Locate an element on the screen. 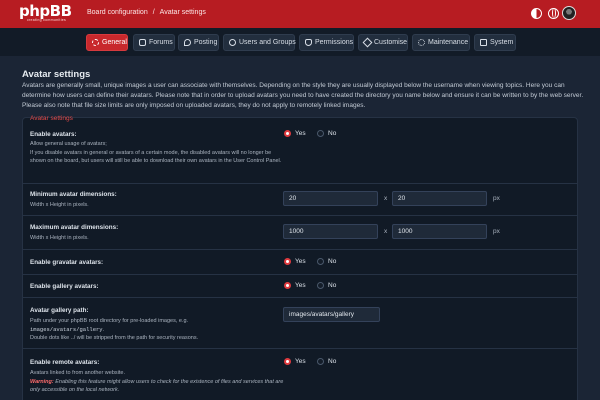 The width and height of the screenshot is (600, 400). warning-label: Warning: is located at coordinates (42, 381).